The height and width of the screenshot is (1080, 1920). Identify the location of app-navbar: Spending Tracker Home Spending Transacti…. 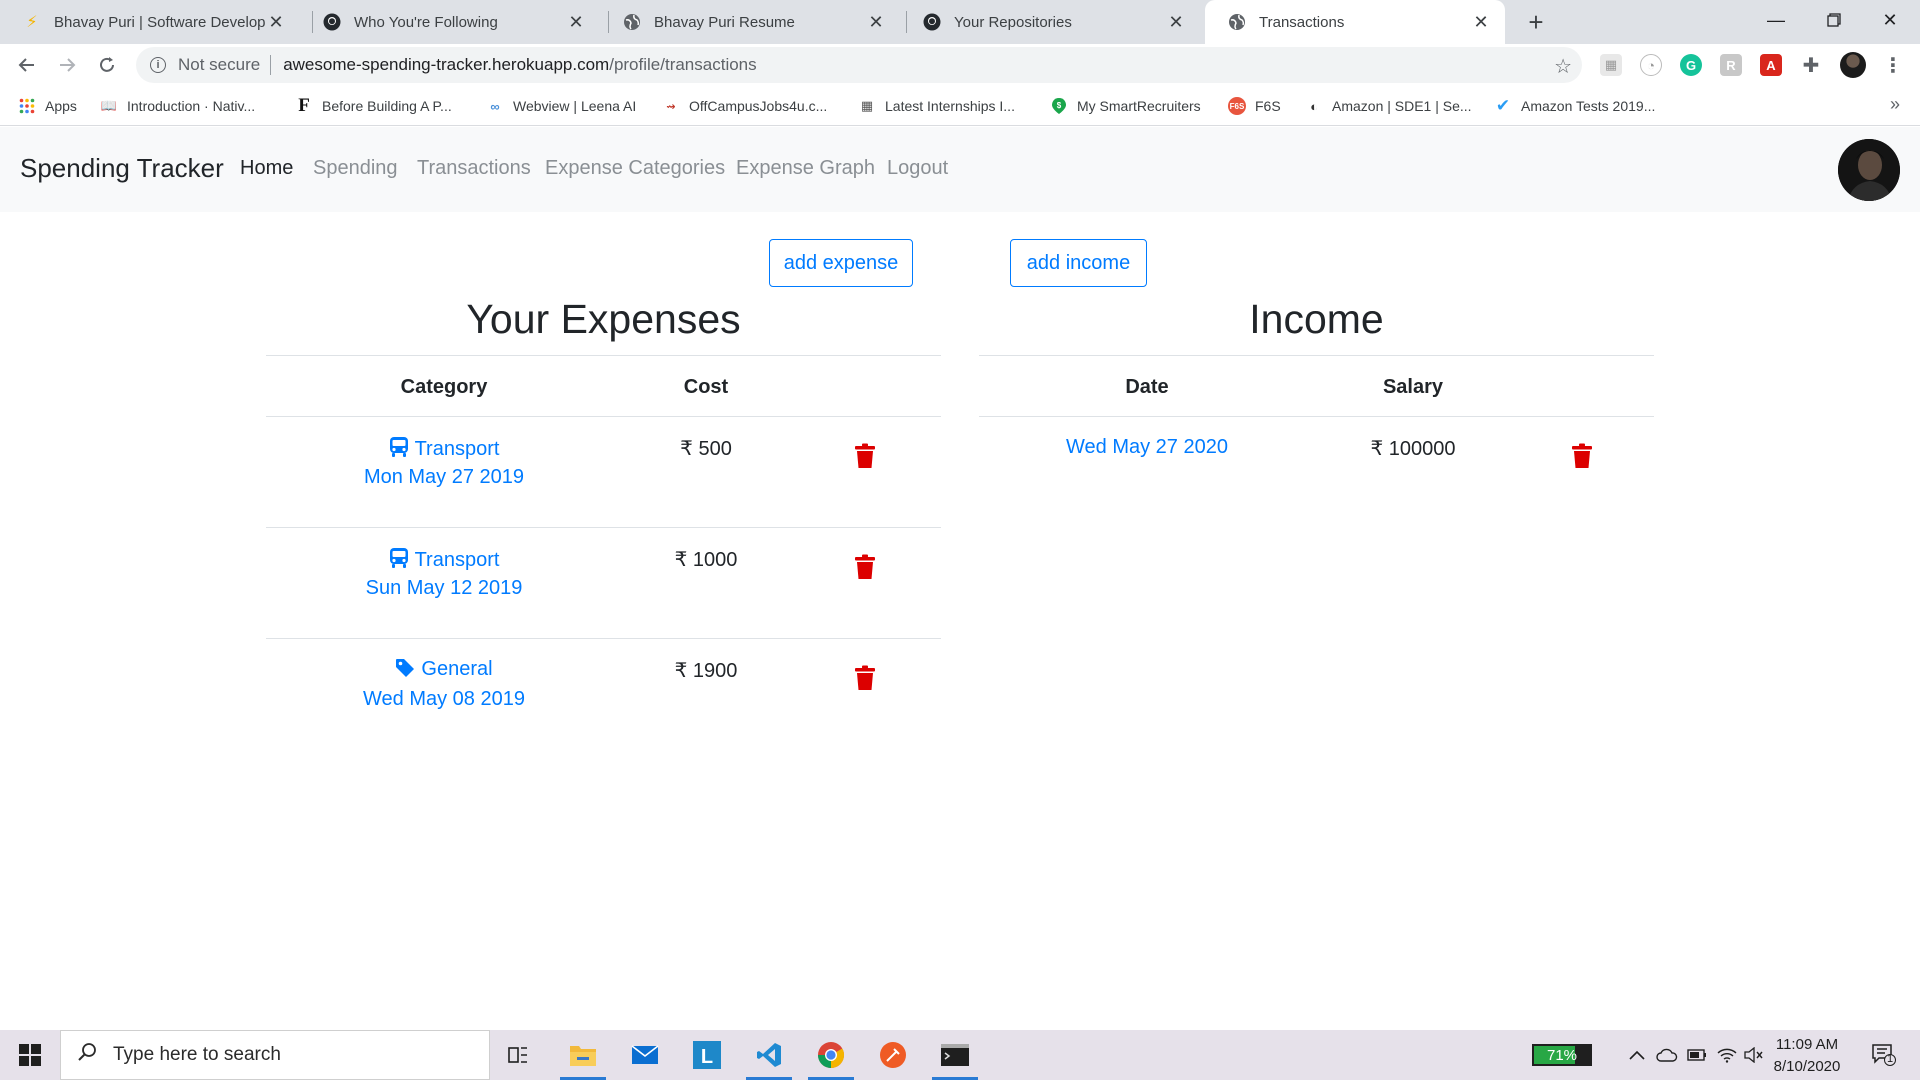
(960, 169).